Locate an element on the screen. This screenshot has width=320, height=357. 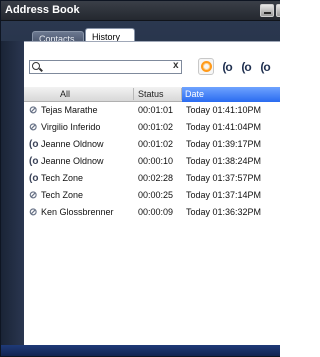
close-button is located at coordinates (278, 10).